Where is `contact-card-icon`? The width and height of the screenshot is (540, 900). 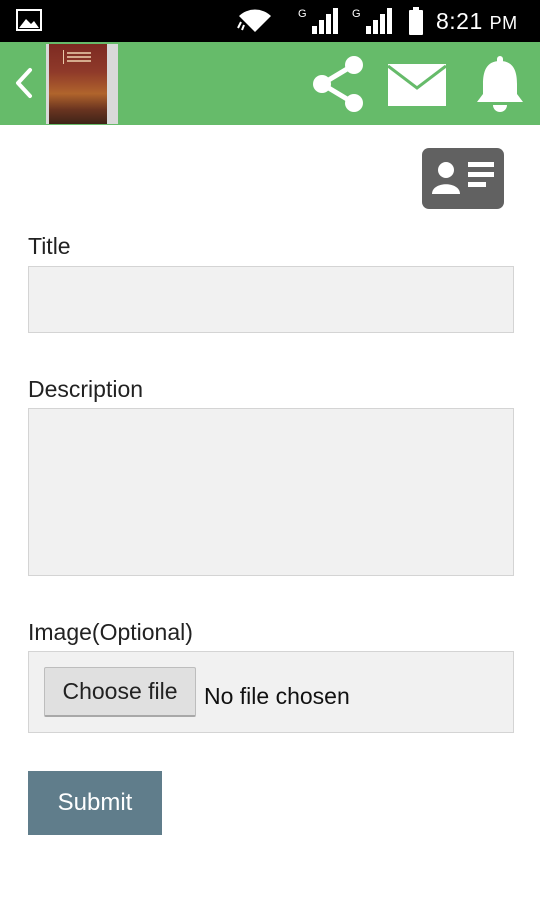 contact-card-icon is located at coordinates (463, 178).